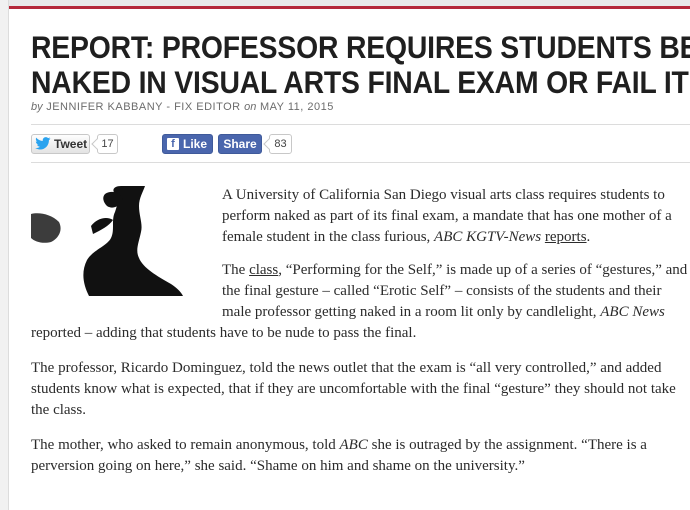 This screenshot has width=690, height=510. I want to click on source-abc-kgtv: ABC KGTV-News, so click(488, 237).